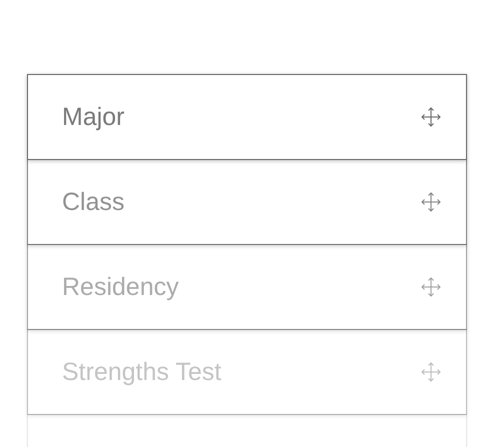  What do you see at coordinates (120, 287) in the screenshot?
I see `item-label: Residency` at bounding box center [120, 287].